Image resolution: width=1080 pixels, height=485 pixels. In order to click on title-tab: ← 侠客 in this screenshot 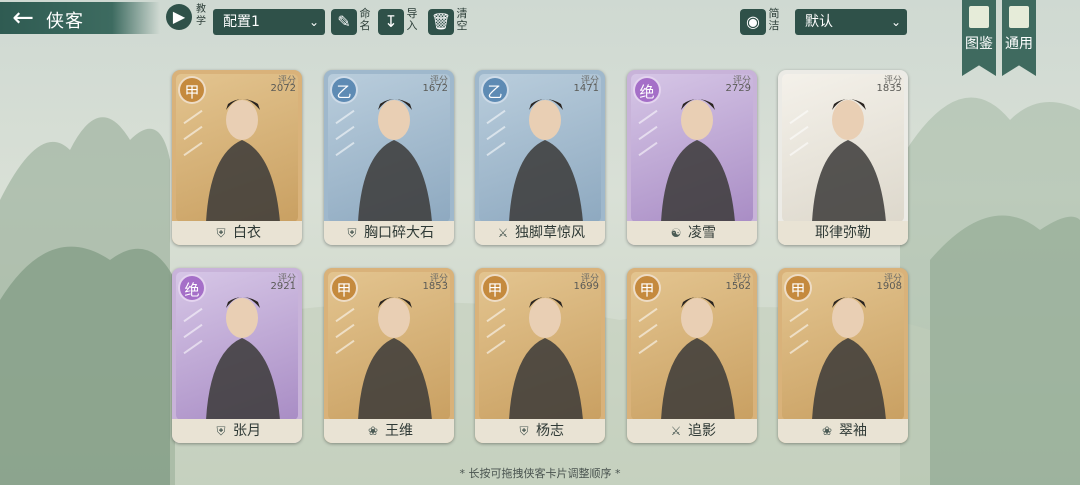, I will do `click(80, 18)`.